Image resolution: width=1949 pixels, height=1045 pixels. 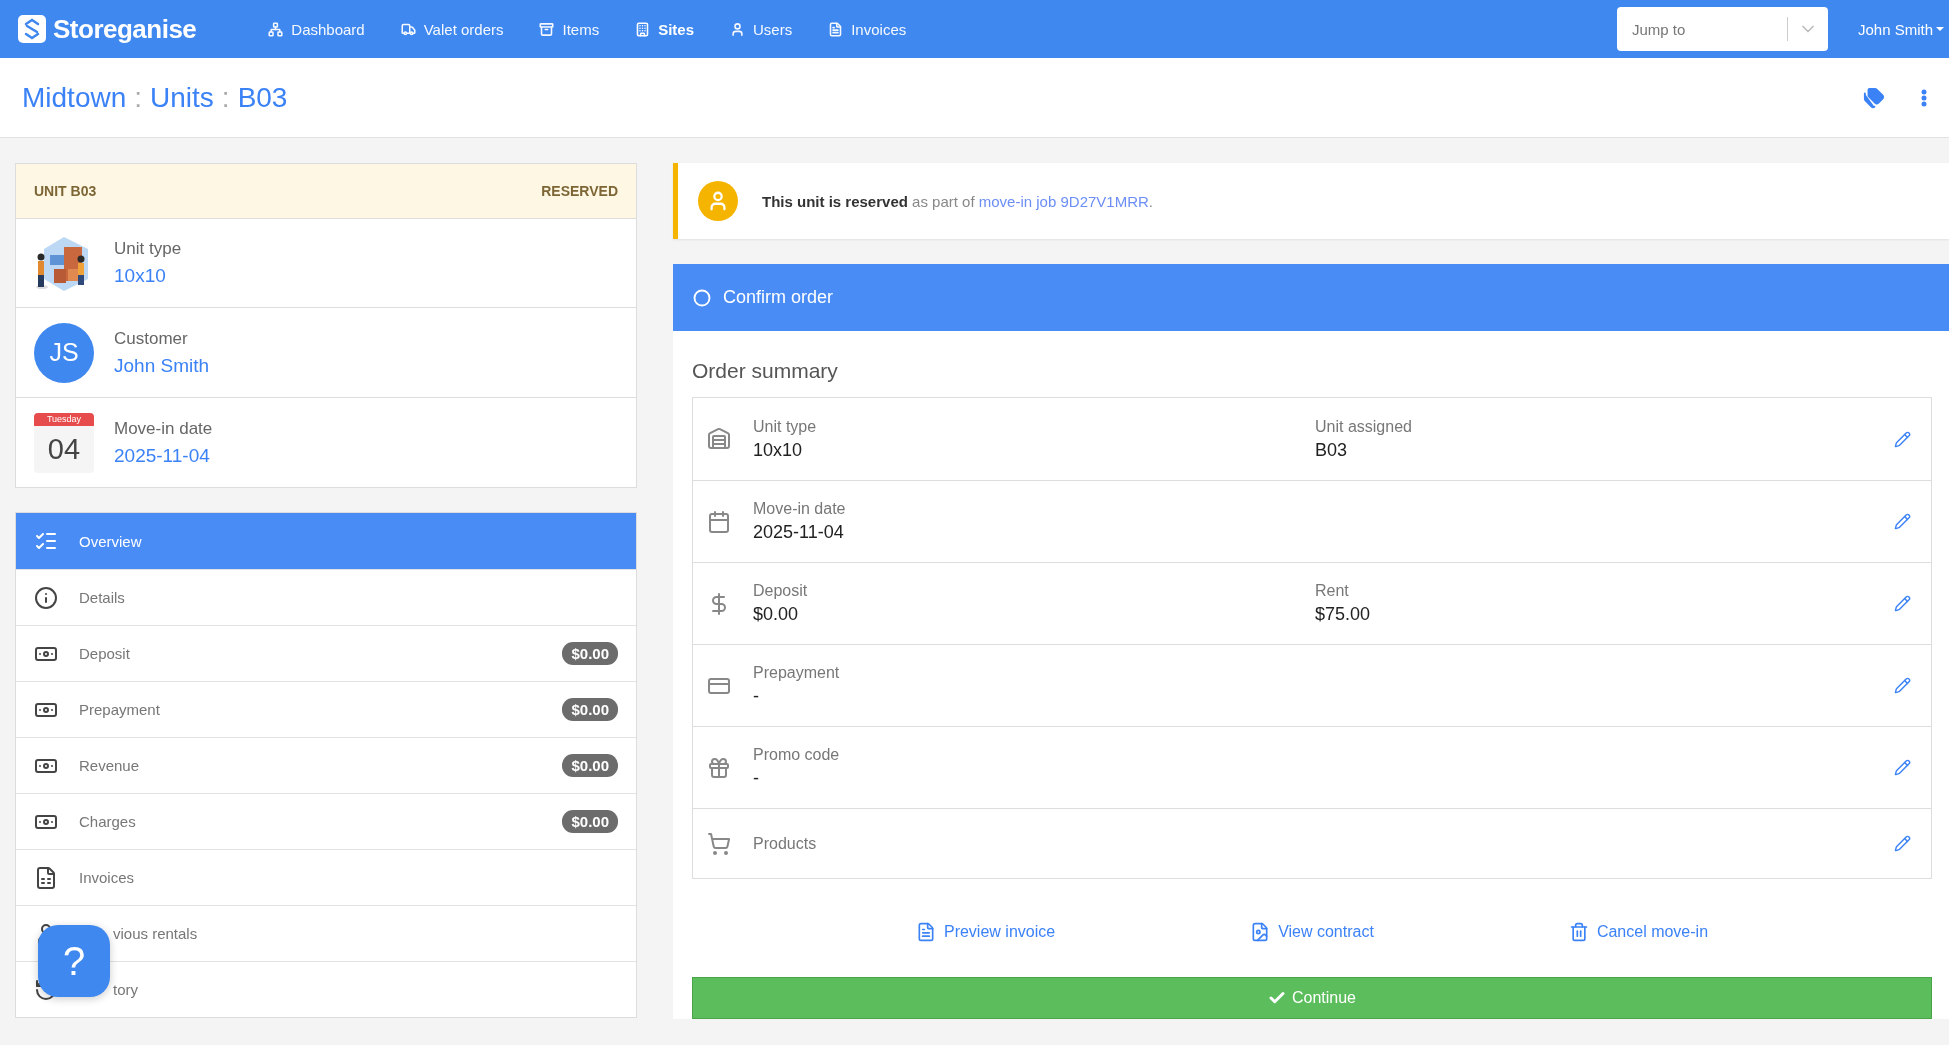 I want to click on nav-link: Sites, so click(x=665, y=29).